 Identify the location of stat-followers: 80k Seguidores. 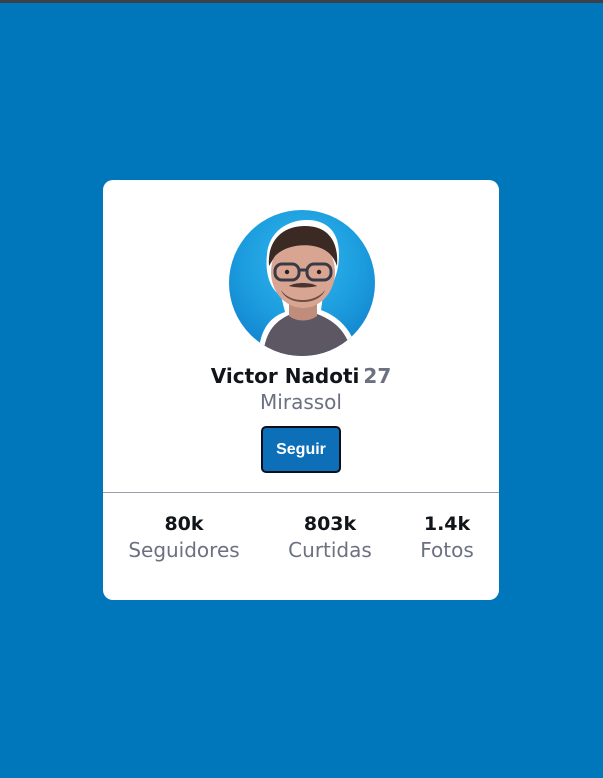
(184, 538).